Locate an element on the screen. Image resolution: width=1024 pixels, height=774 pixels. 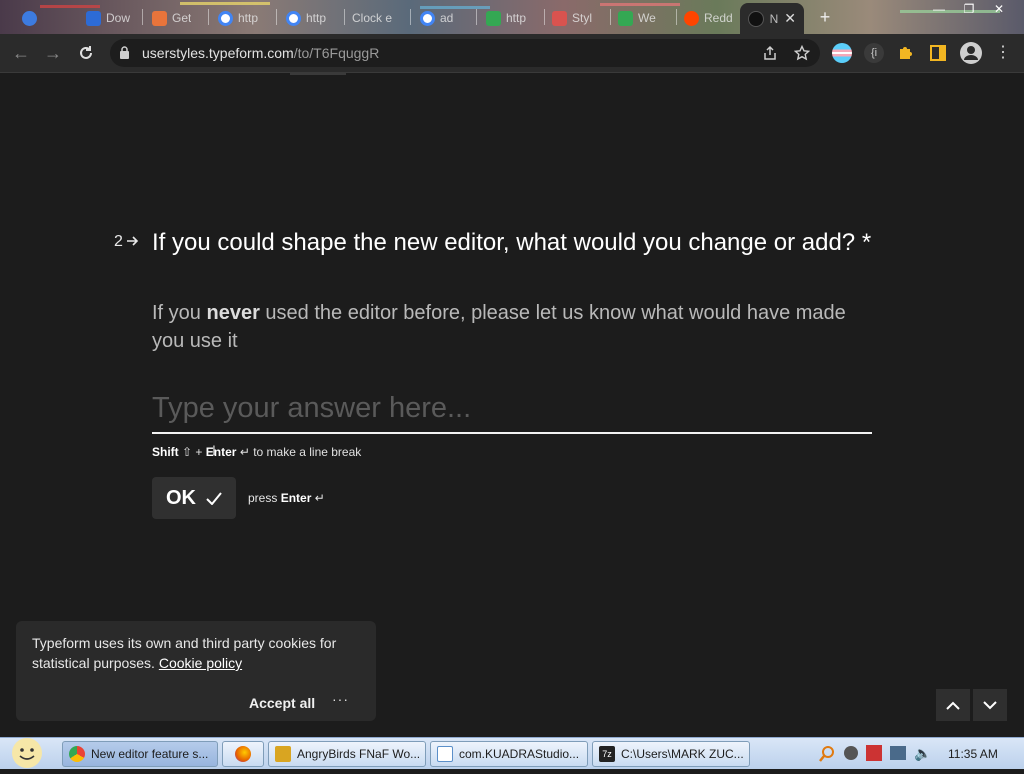
answer-input is located at coordinates (512, 409).